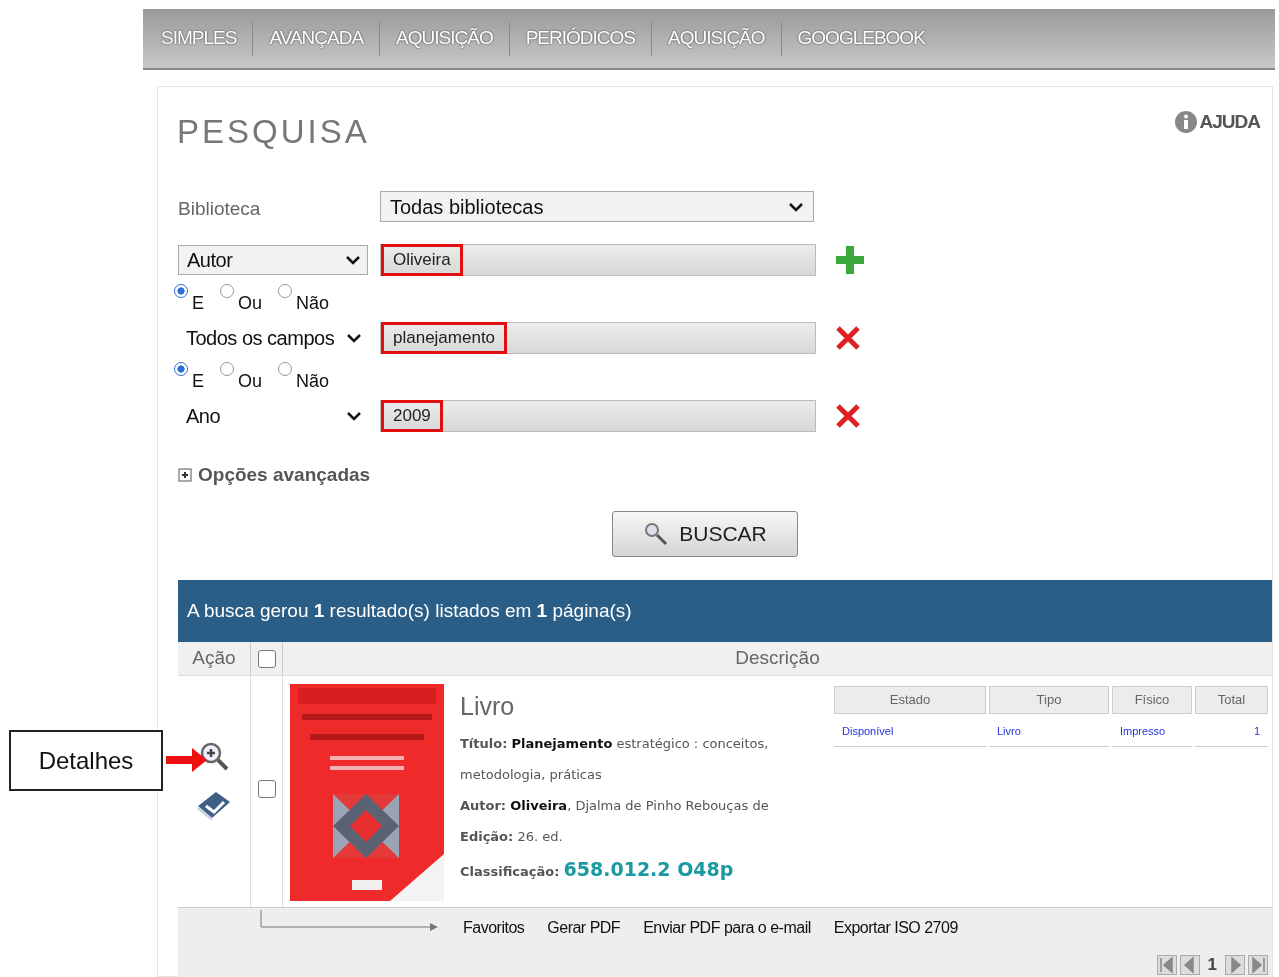 This screenshot has height=977, width=1279. What do you see at coordinates (273, 132) in the screenshot?
I see `page-title: PESQUISA` at bounding box center [273, 132].